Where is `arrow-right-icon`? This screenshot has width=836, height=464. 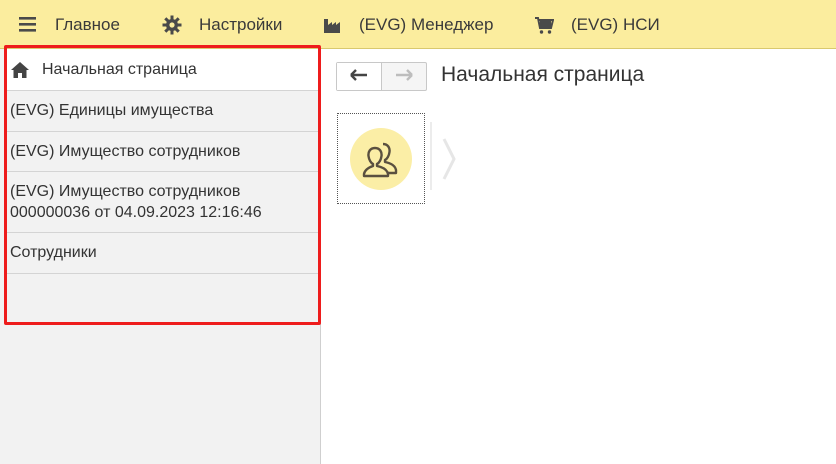 arrow-right-icon is located at coordinates (404, 77).